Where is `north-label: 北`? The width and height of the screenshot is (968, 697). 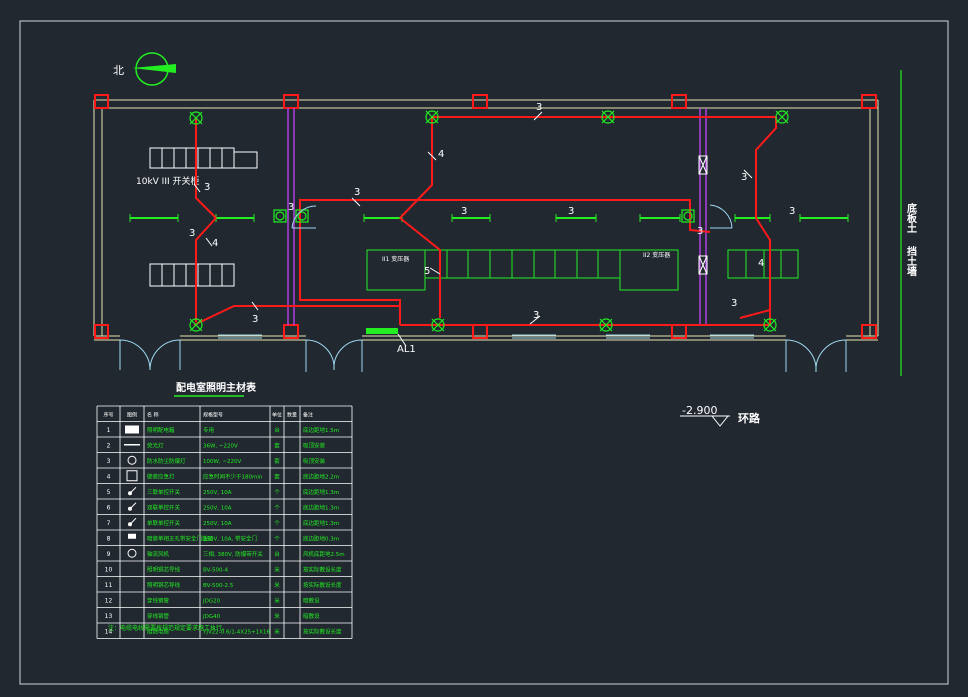 north-label: 北 is located at coordinates (118, 70).